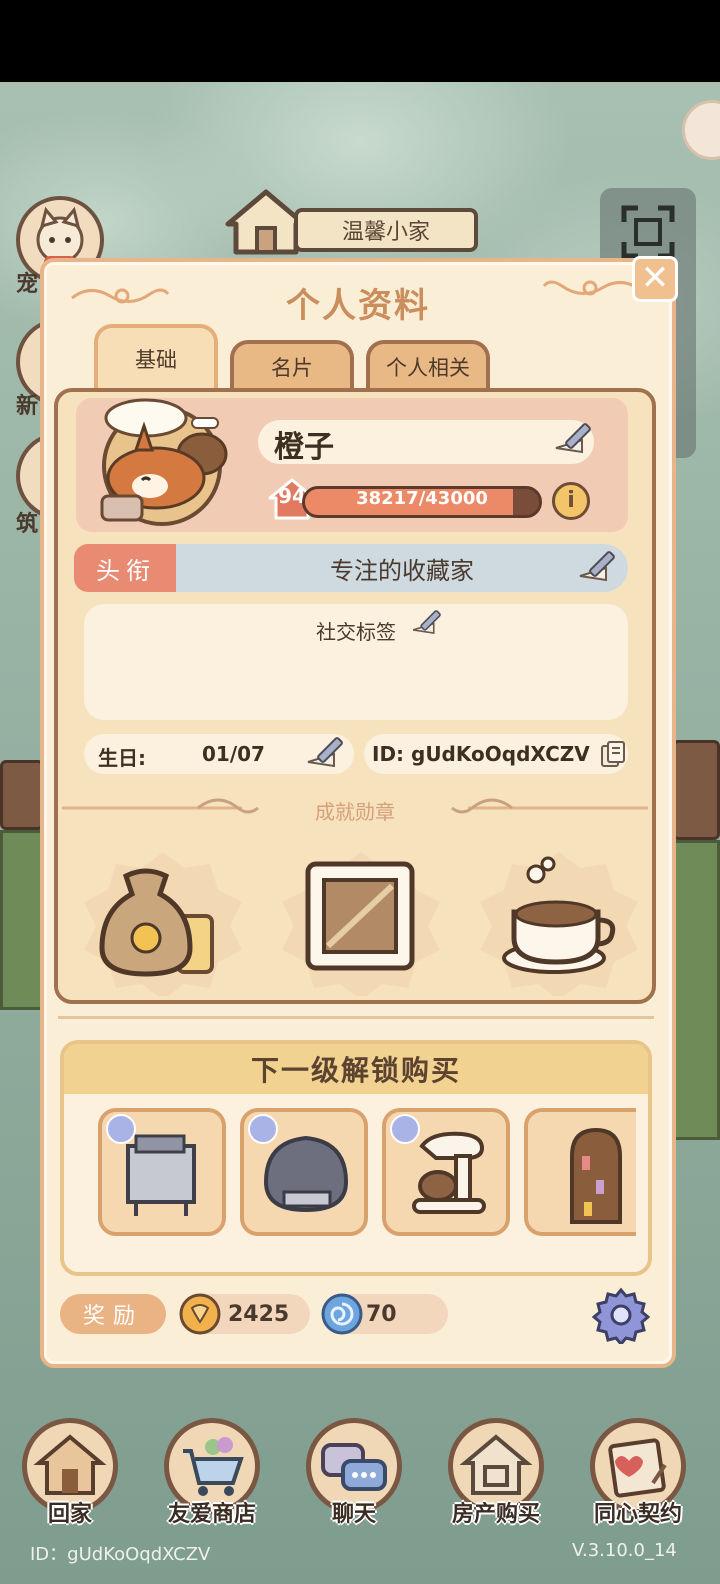 This screenshot has width=720, height=1584. I want to click on xp-text: 38217/43000, so click(422, 498).